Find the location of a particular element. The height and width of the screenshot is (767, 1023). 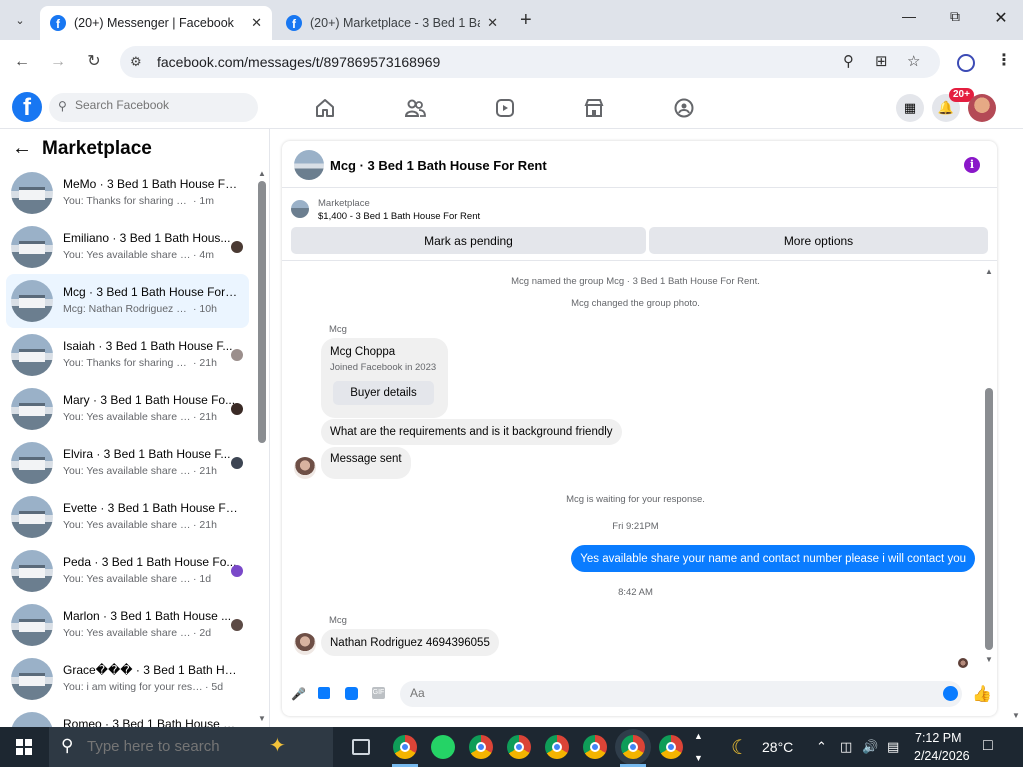

message-input-box is located at coordinates (681, 694).